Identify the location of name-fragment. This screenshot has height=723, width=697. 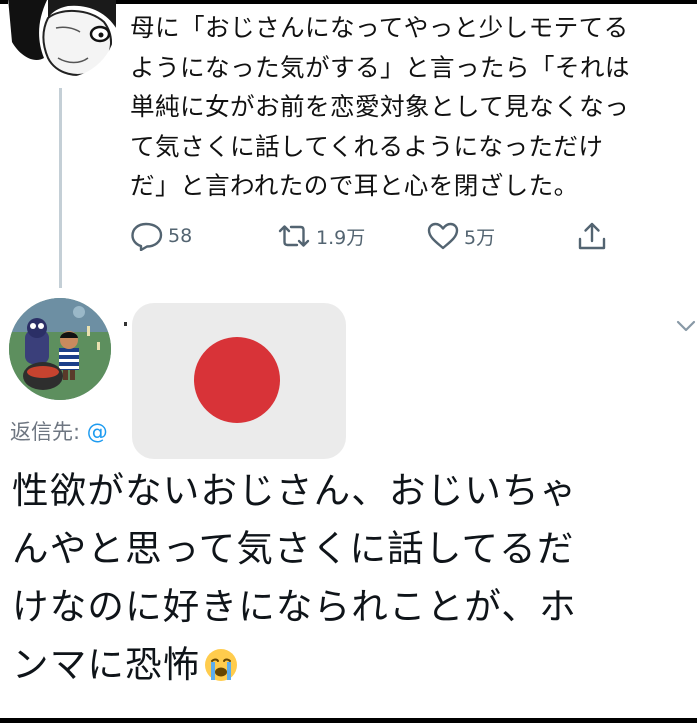
(125, 324).